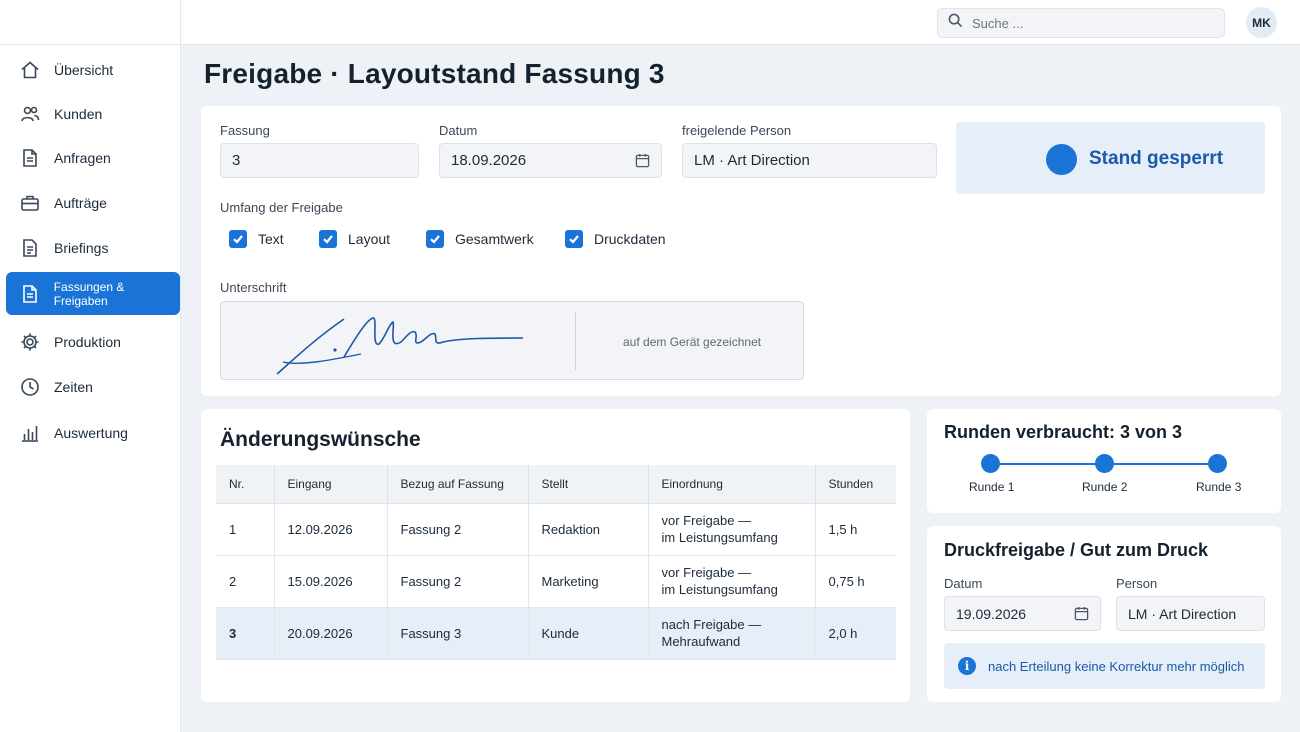 The height and width of the screenshot is (732, 1300). Describe the element at coordinates (271, 239) in the screenshot. I see `checkbox-label: Text` at that location.